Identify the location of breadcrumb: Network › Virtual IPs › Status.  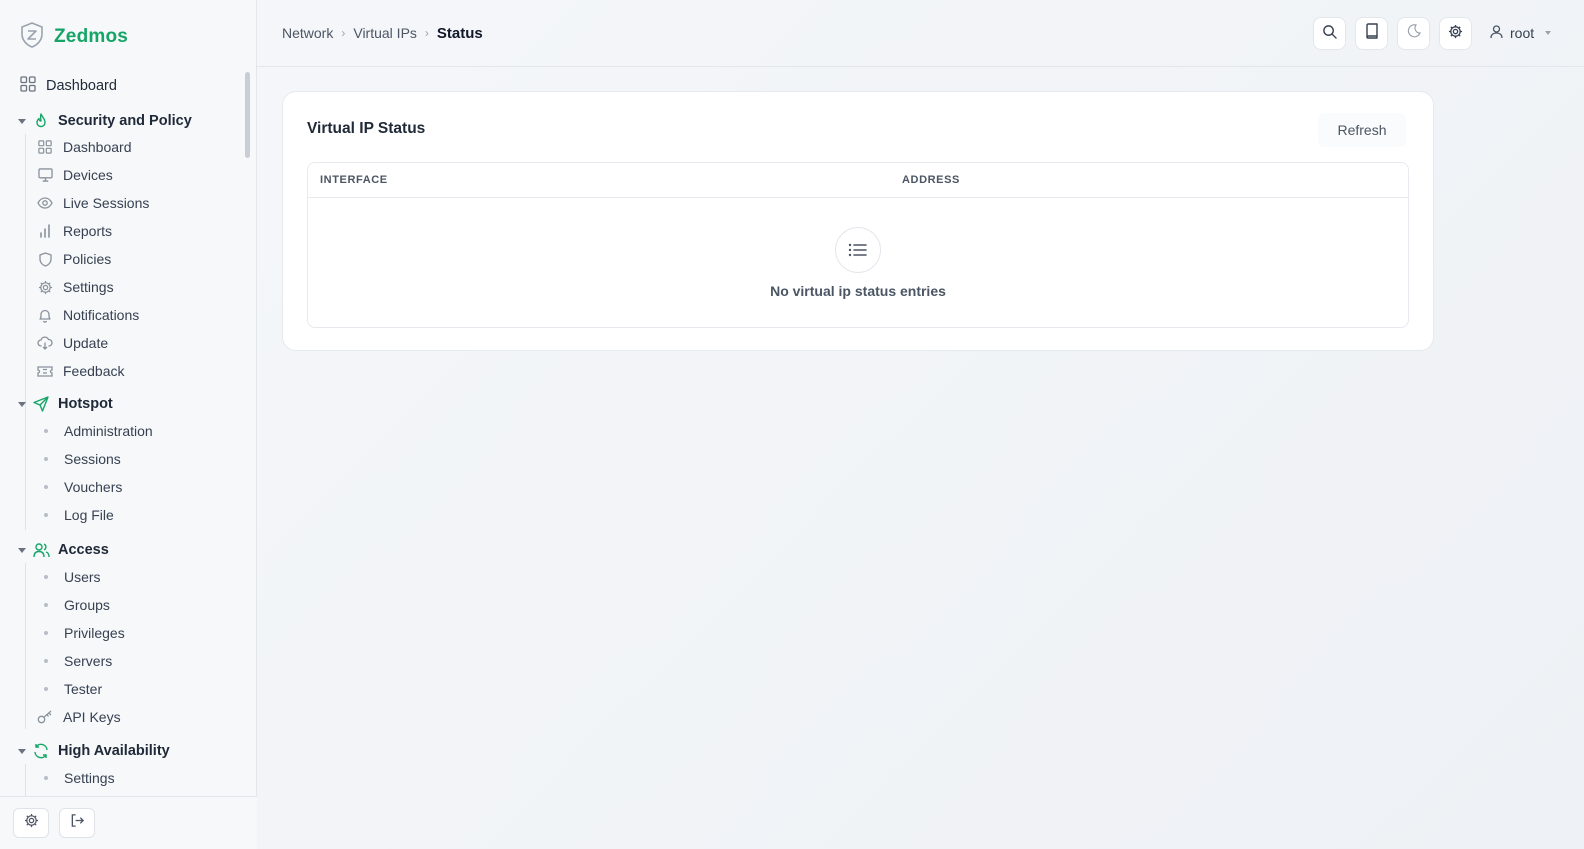
(382, 33).